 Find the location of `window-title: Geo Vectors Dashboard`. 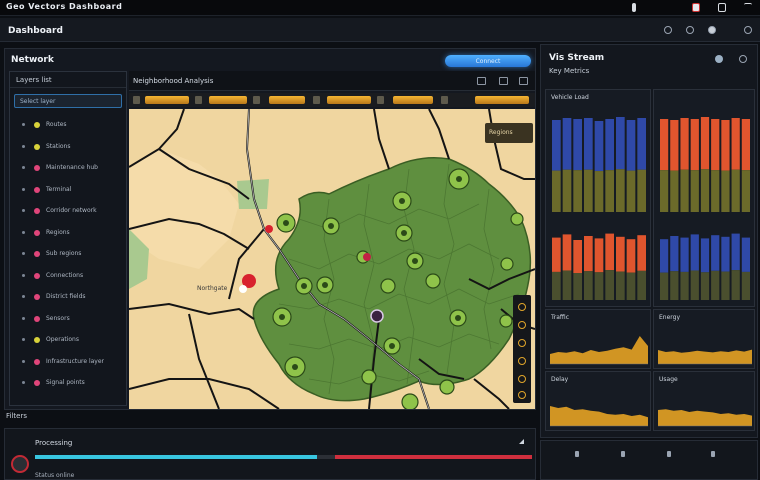

window-title: Geo Vectors Dashboard is located at coordinates (64, 6).